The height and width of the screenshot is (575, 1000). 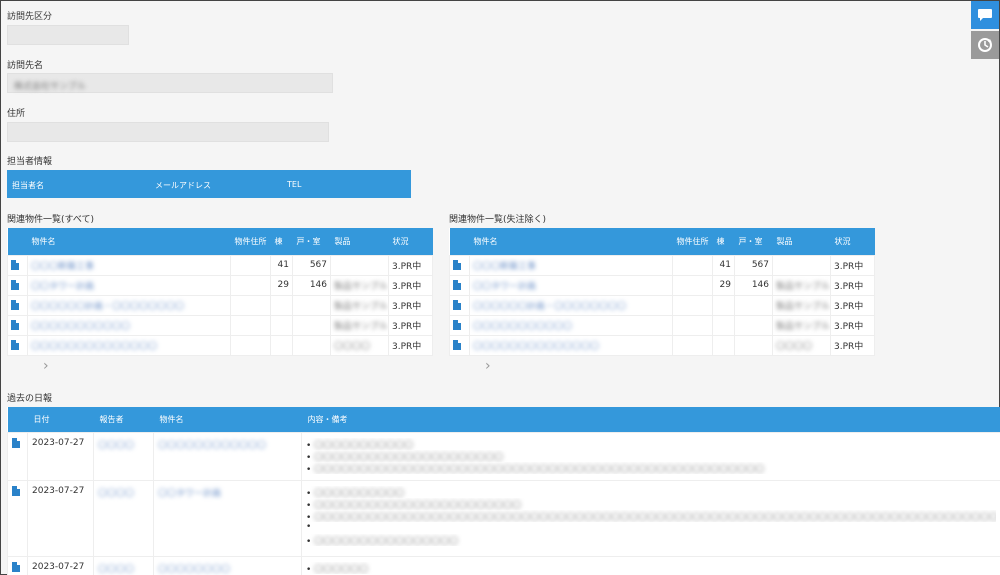 I want to click on reports-col-reporter: 報告者, so click(x=123, y=419).